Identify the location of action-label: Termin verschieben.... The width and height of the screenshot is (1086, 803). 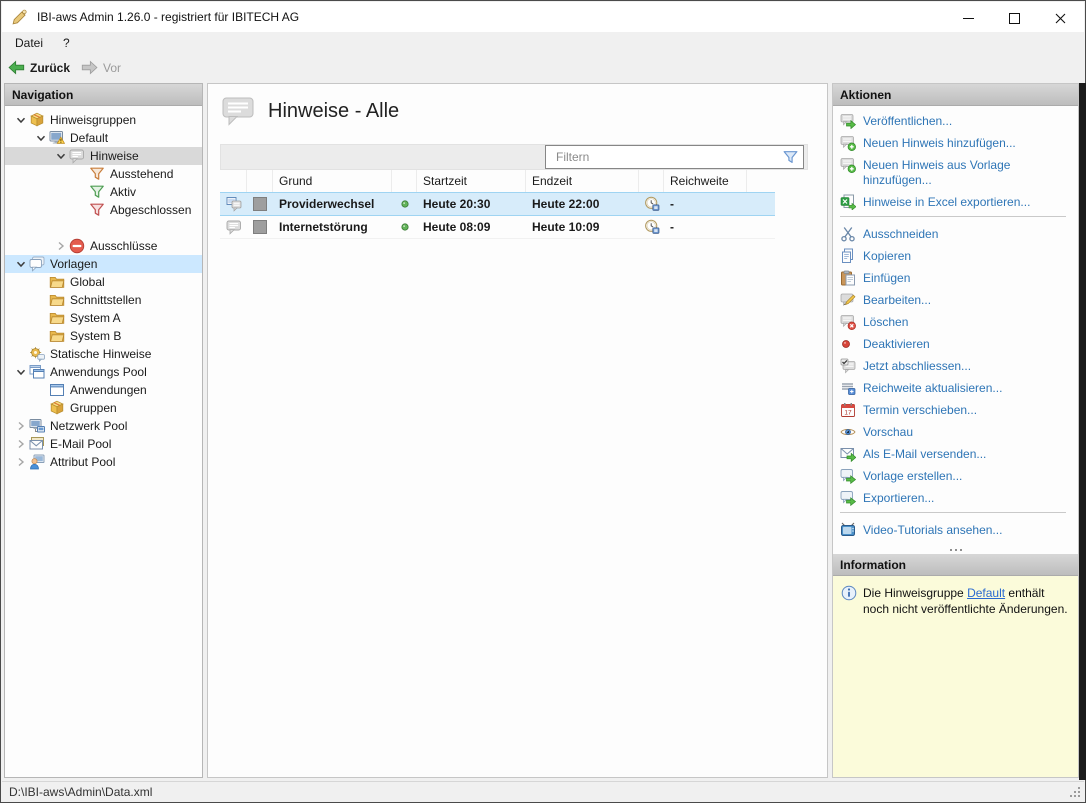
(920, 410).